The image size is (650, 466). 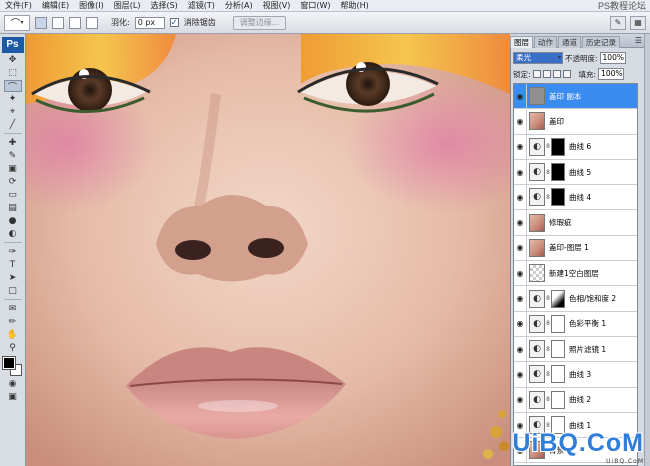 I want to click on marquee-tool: ⬚, so click(x=13, y=73).